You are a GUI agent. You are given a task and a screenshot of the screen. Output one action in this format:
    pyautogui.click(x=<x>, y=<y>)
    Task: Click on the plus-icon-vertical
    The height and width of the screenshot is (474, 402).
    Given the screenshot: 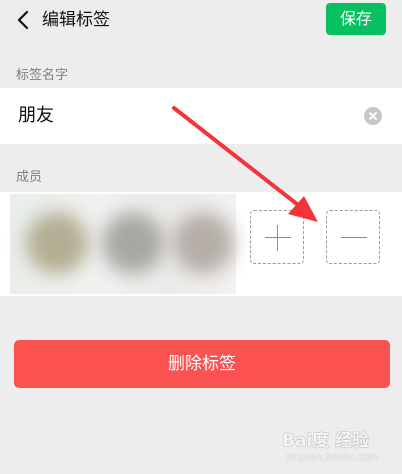 What is the action you would take?
    pyautogui.click(x=277, y=238)
    